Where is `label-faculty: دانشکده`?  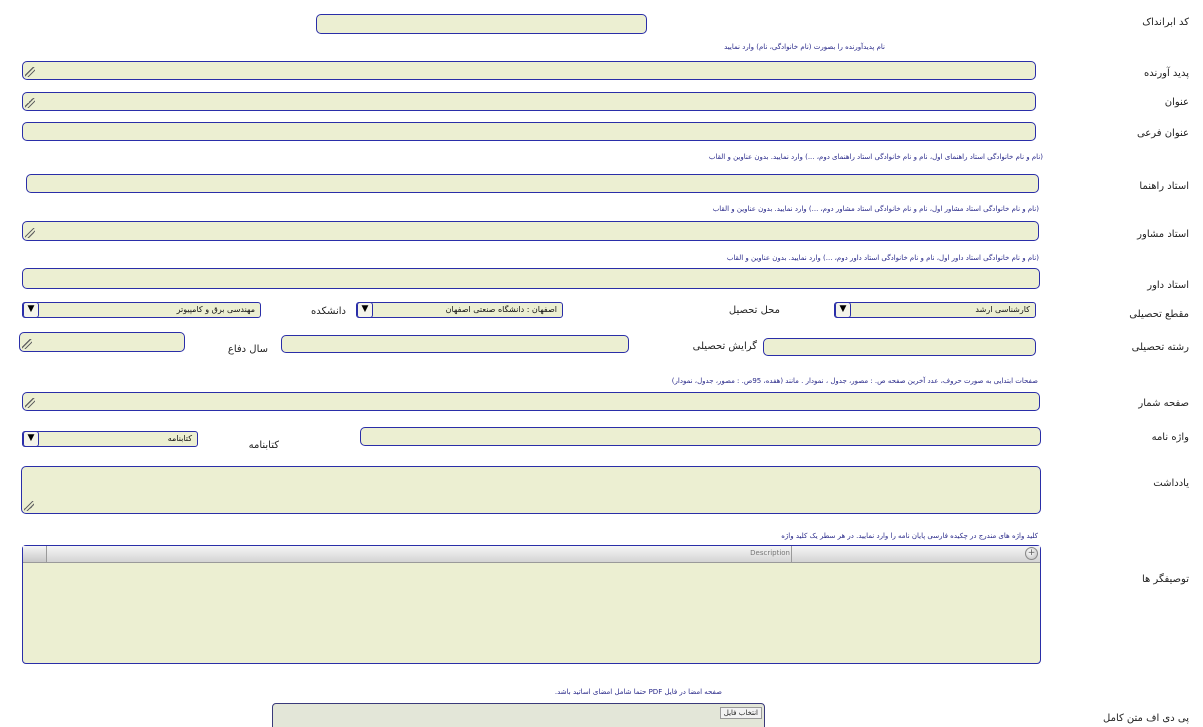
label-faculty: دانشکده is located at coordinates (328, 311).